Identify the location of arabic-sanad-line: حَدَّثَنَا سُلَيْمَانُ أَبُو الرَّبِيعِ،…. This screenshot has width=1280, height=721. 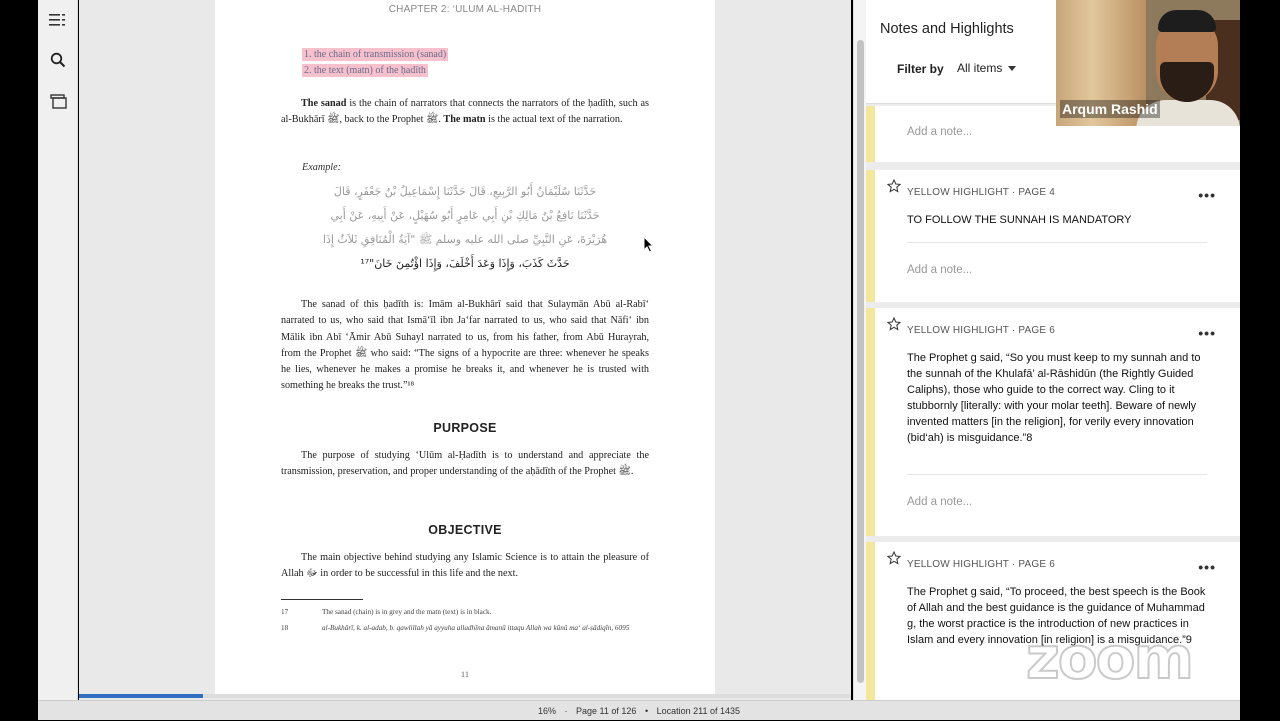
(465, 191).